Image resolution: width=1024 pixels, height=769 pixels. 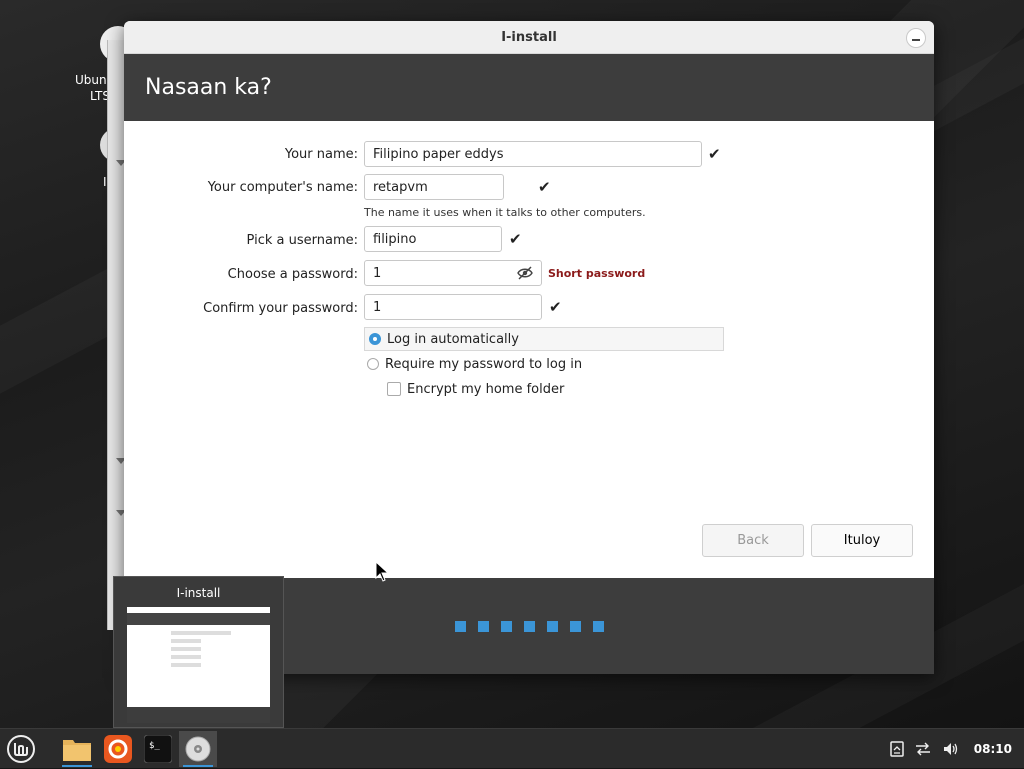 What do you see at coordinates (512, 748) in the screenshot?
I see `taskbar: $_ 08:10` at bounding box center [512, 748].